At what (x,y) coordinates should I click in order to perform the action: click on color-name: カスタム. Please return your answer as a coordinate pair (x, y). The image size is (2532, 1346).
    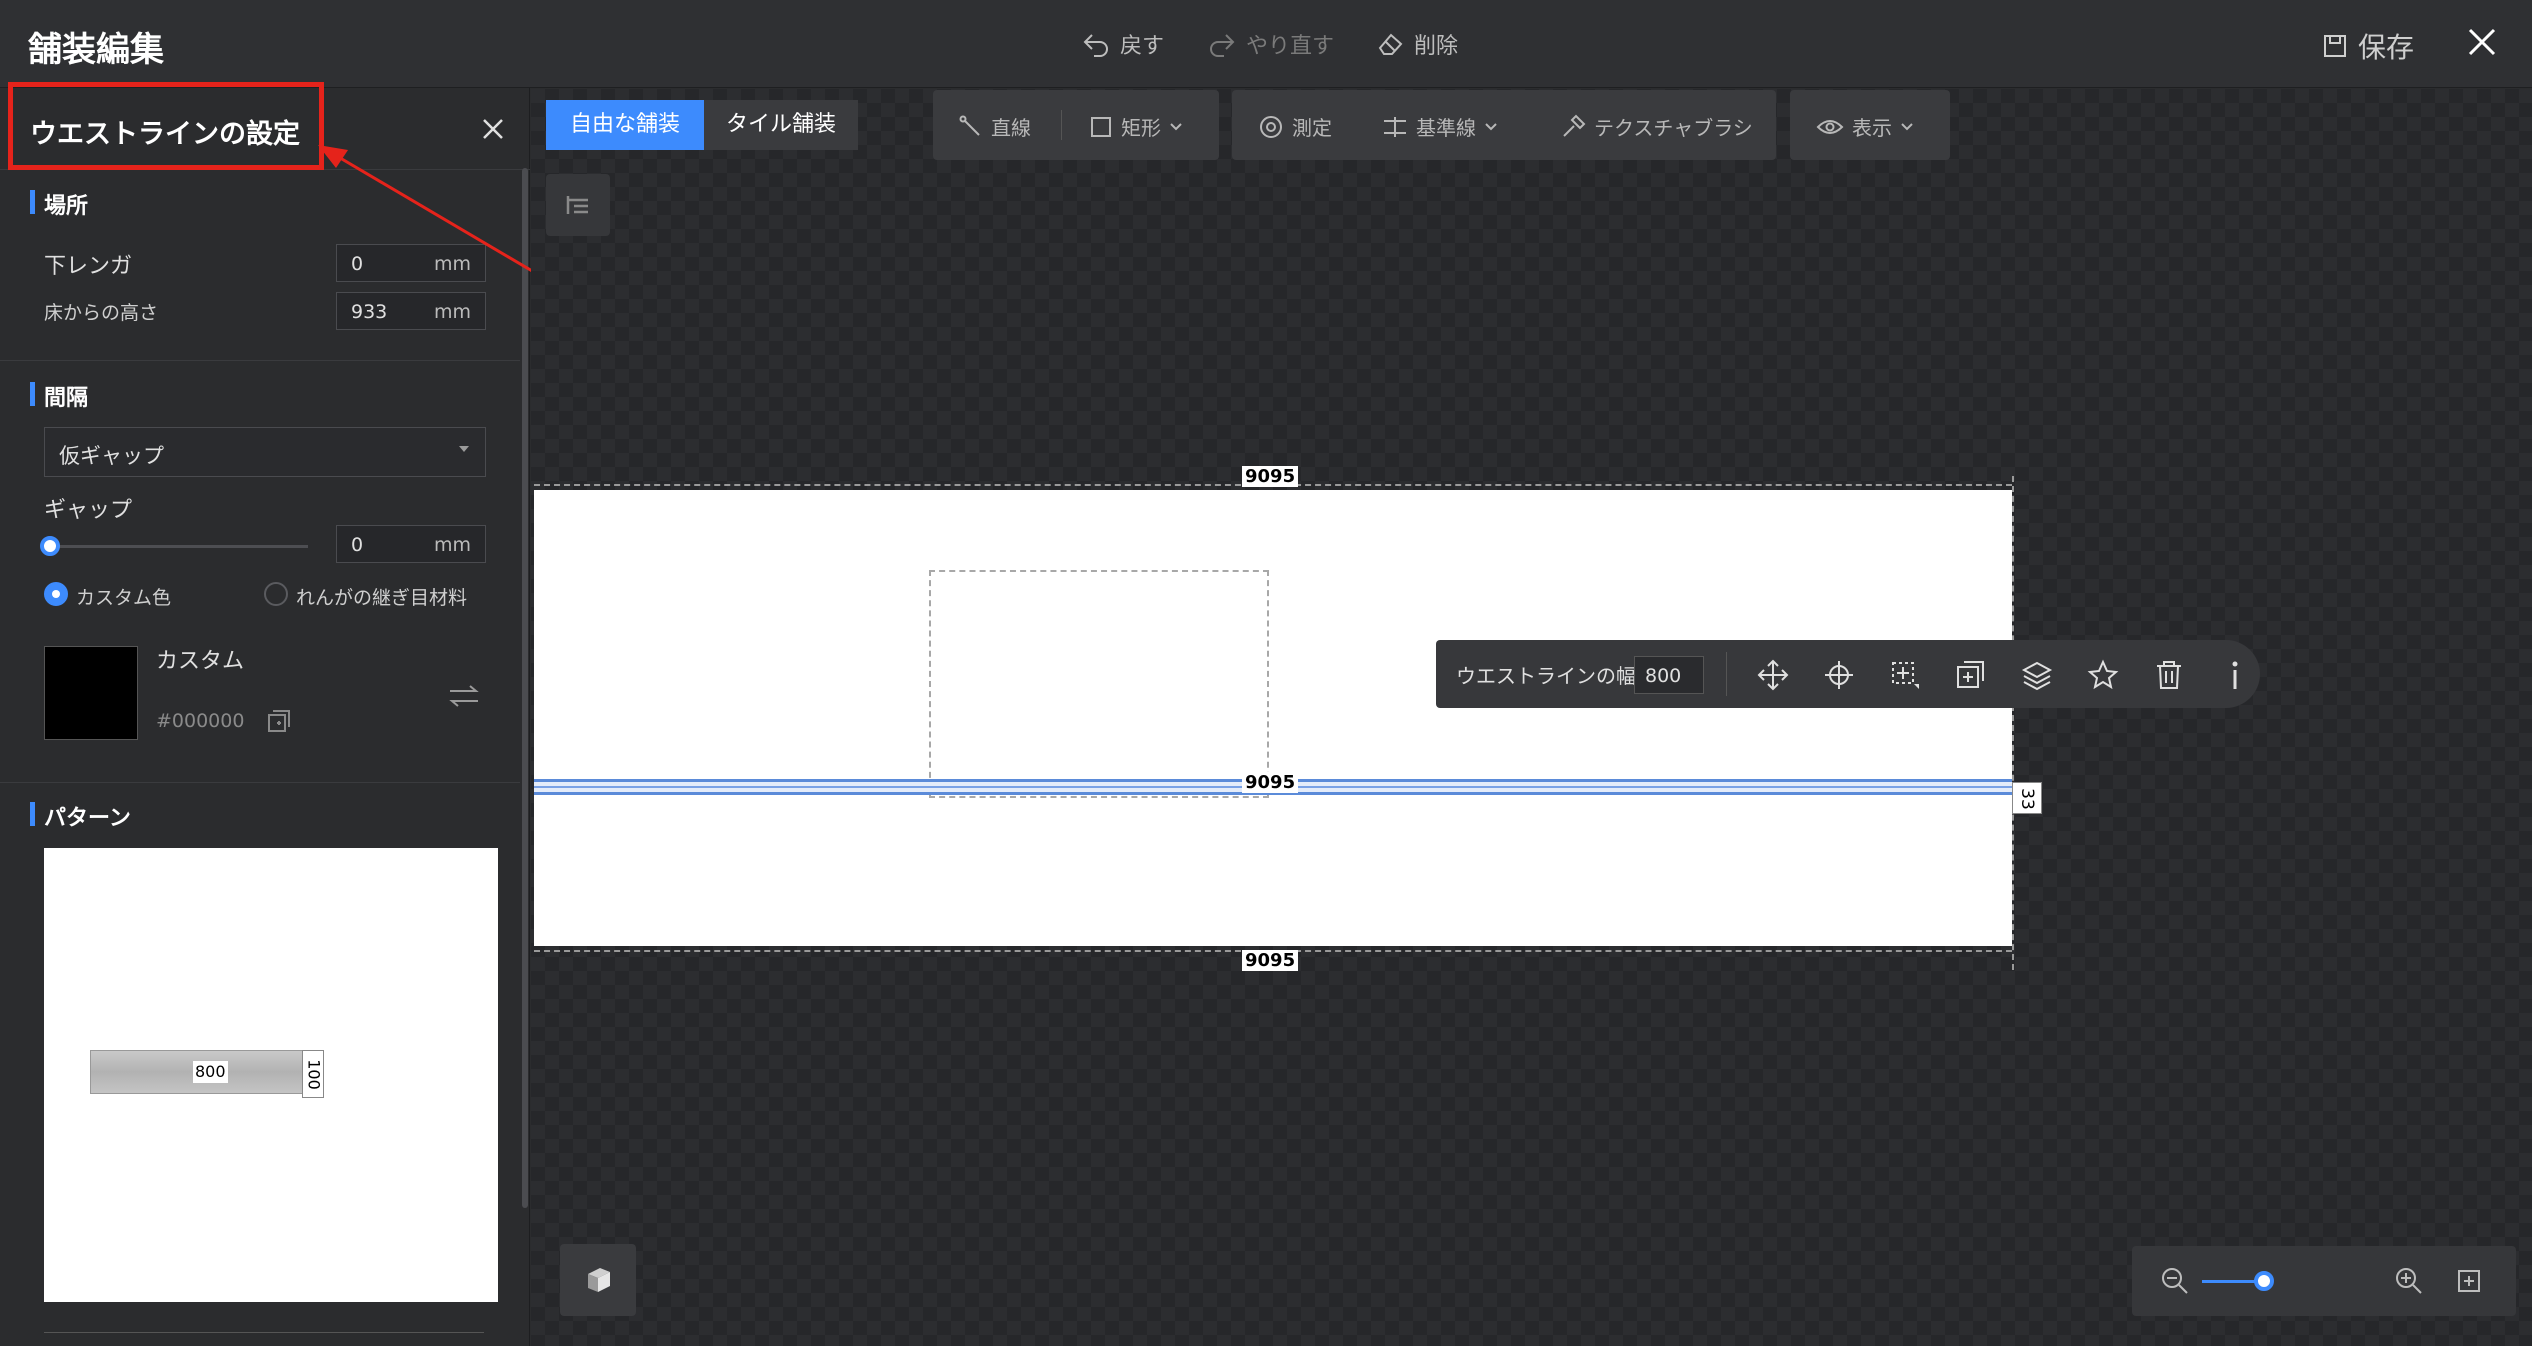
    Looking at the image, I should click on (200, 661).